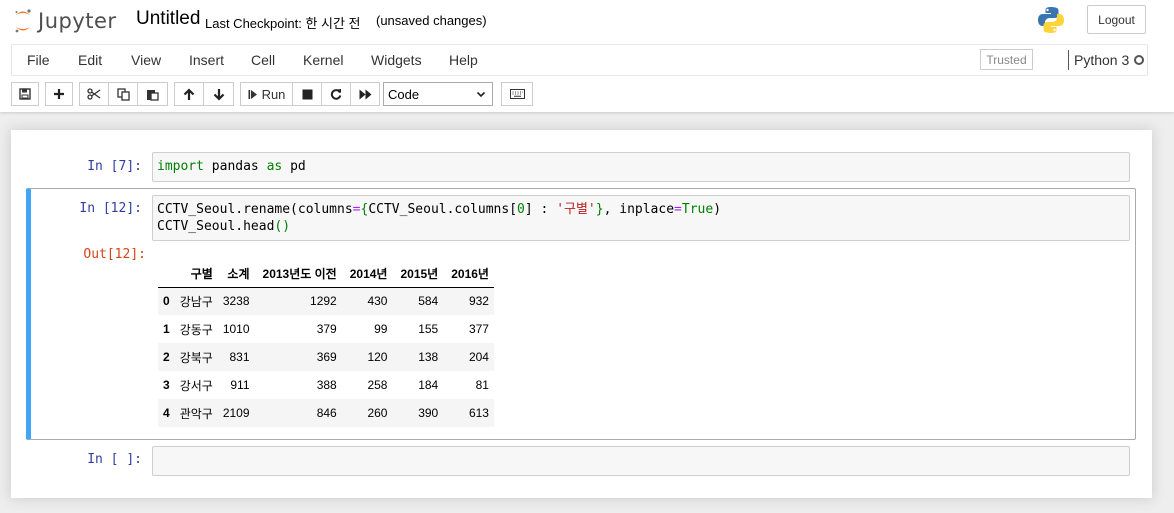 The height and width of the screenshot is (513, 1174). I want to click on table-cell: 강남구, so click(196, 301).